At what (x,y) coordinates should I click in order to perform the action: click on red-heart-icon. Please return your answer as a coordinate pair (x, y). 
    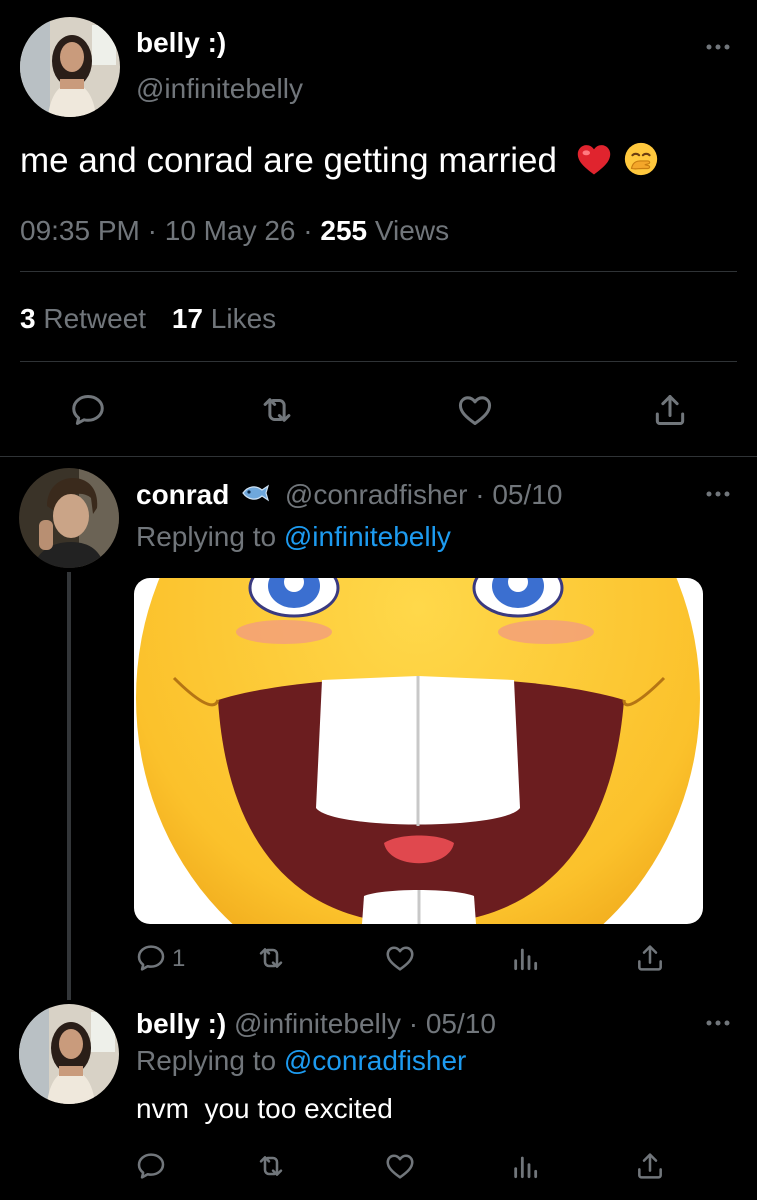
    Looking at the image, I should click on (593, 160).